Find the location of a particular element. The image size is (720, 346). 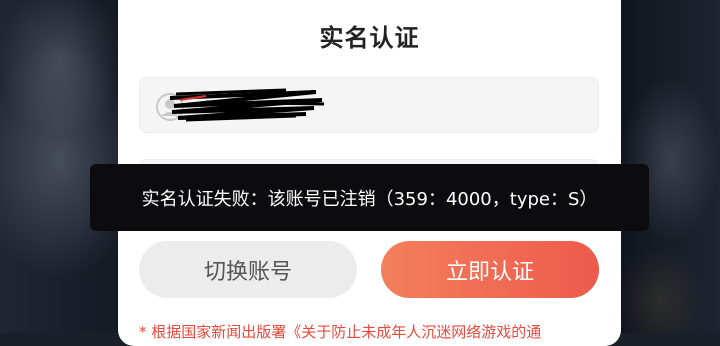

verify-now-button: 立即认证 is located at coordinates (490, 269).